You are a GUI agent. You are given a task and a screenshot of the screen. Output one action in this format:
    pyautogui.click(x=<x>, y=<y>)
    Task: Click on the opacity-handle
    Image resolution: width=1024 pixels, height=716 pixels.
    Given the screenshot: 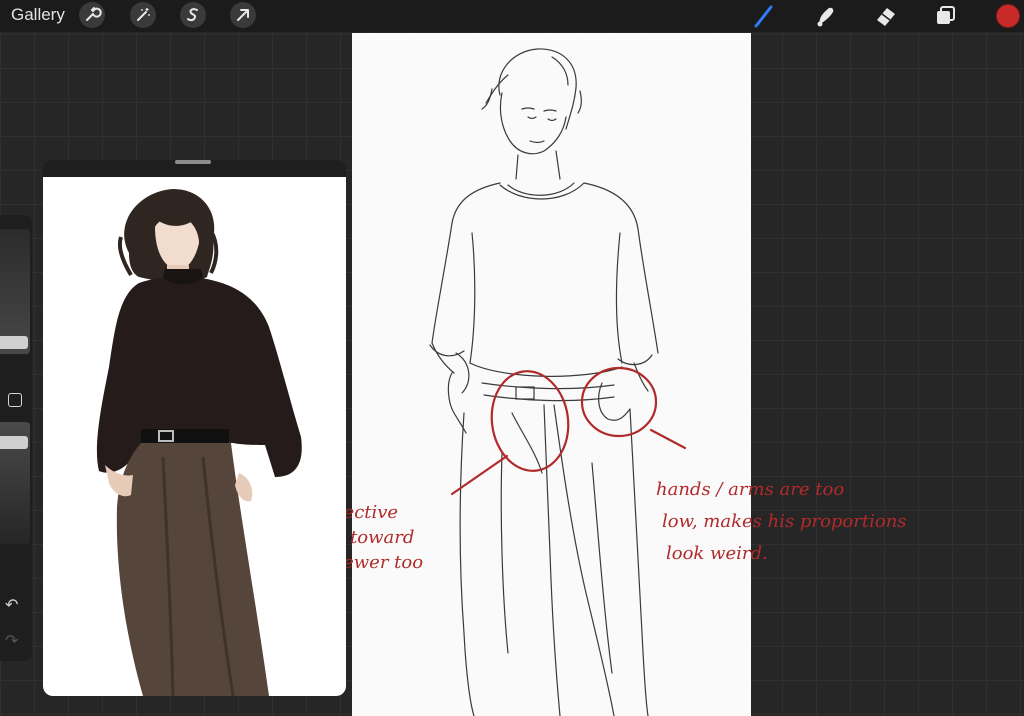 What is the action you would take?
    pyautogui.click(x=14, y=442)
    